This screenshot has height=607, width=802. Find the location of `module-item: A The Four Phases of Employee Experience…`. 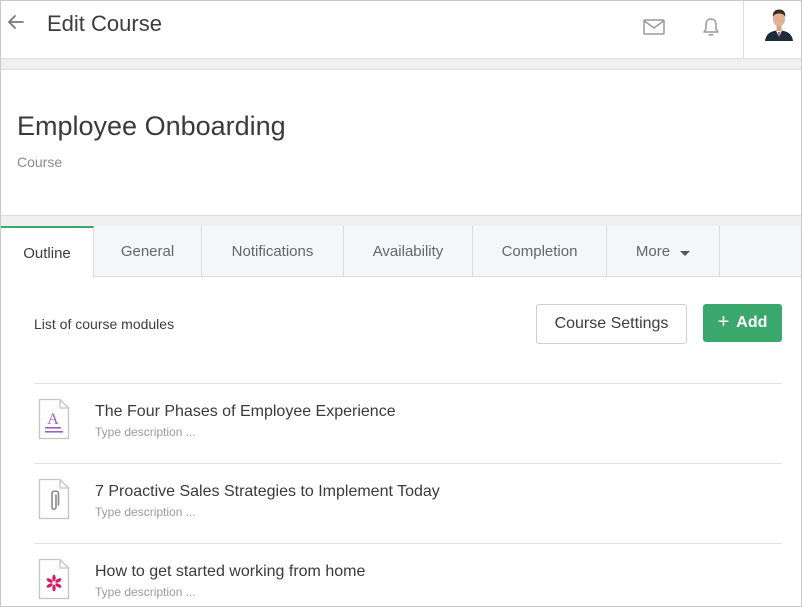

module-item: A The Four Phases of Employee Experience… is located at coordinates (408, 423).